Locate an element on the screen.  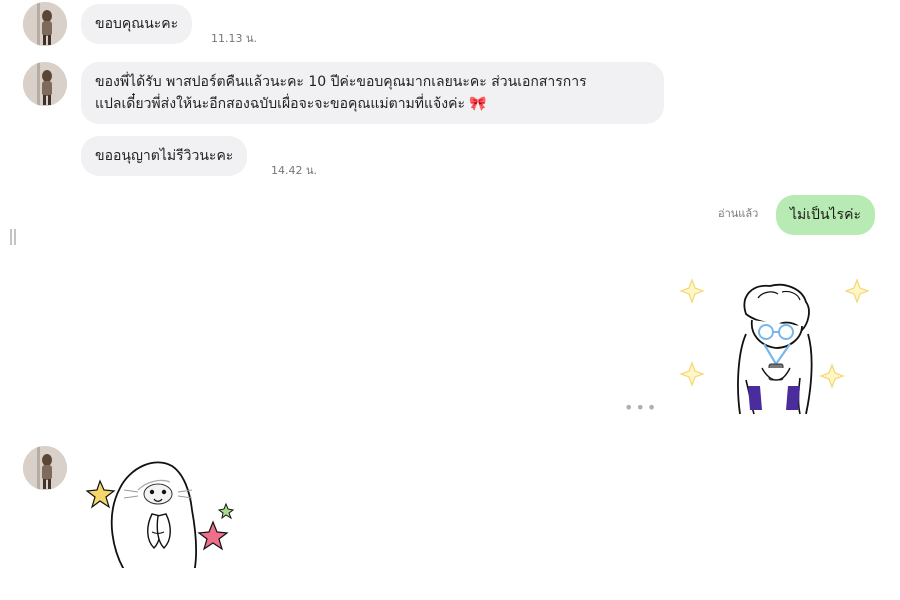
seal-praying-sticker-icon is located at coordinates (160, 514).